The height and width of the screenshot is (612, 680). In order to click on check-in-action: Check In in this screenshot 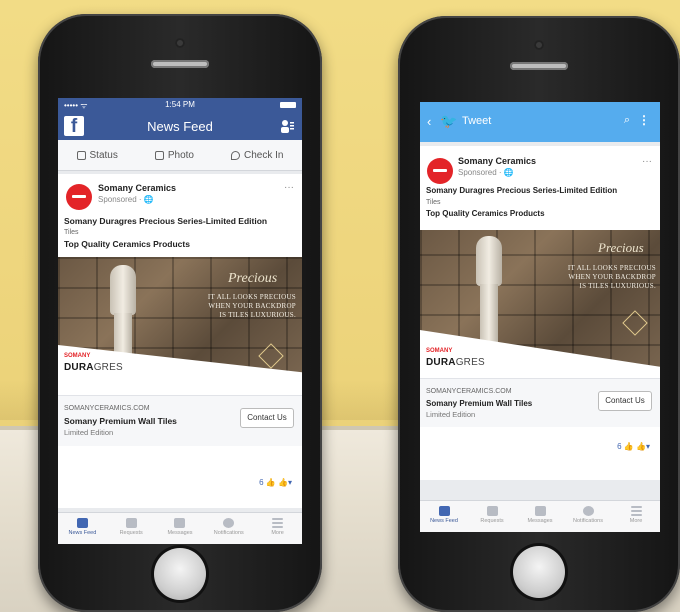, I will do `click(257, 155)`.